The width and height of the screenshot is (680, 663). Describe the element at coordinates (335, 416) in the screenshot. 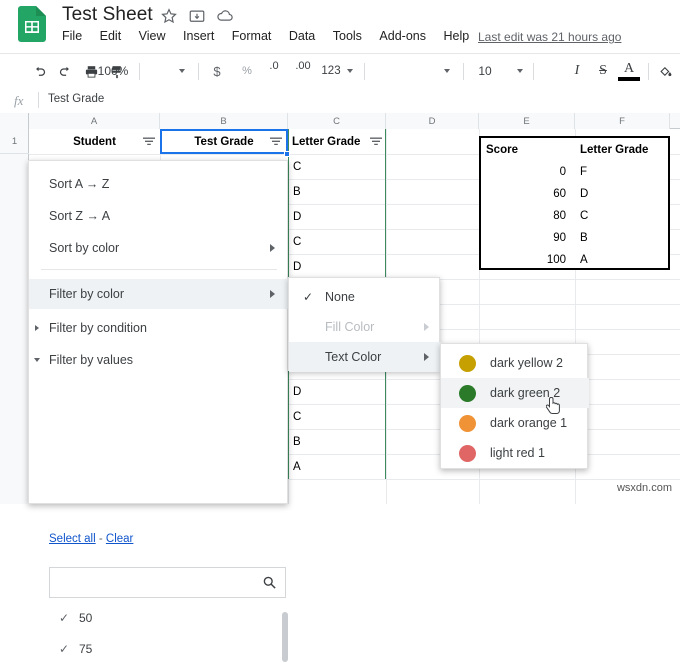

I see `cell-c12: C` at that location.